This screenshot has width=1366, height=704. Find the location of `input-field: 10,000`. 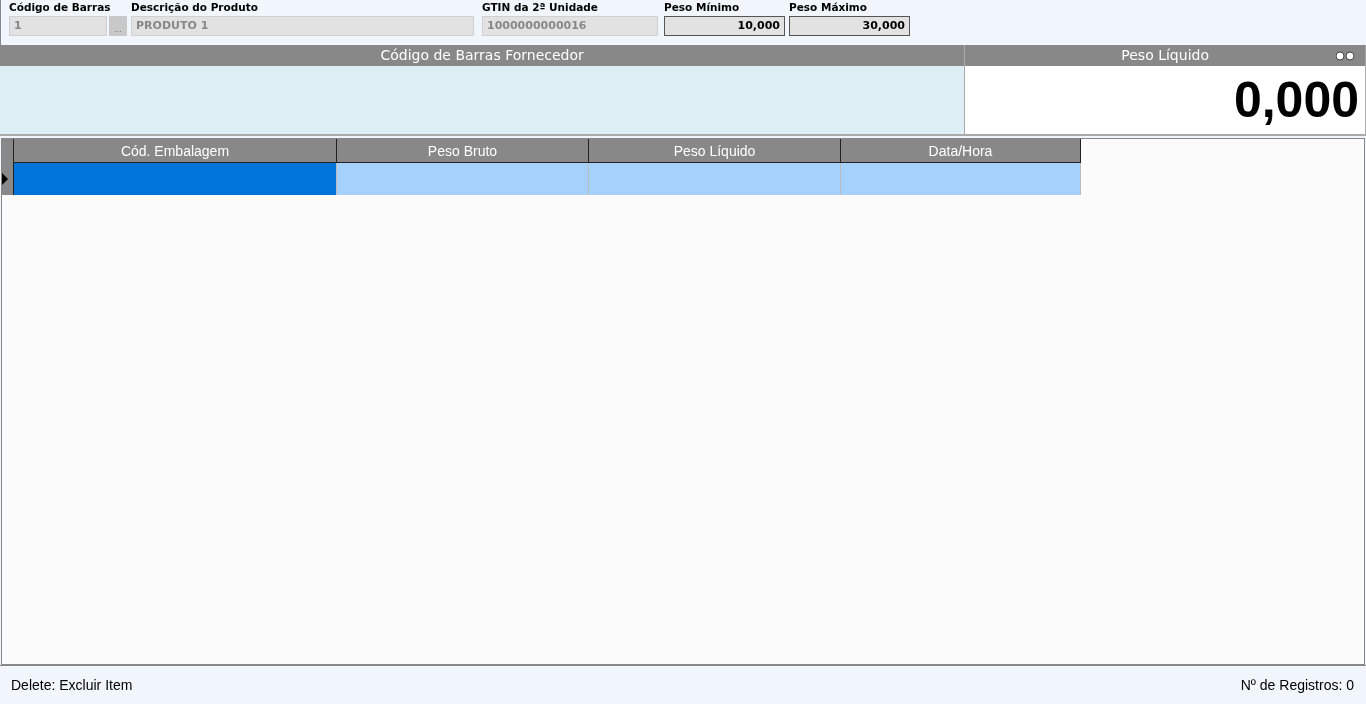

input-field: 10,000 is located at coordinates (724, 26).